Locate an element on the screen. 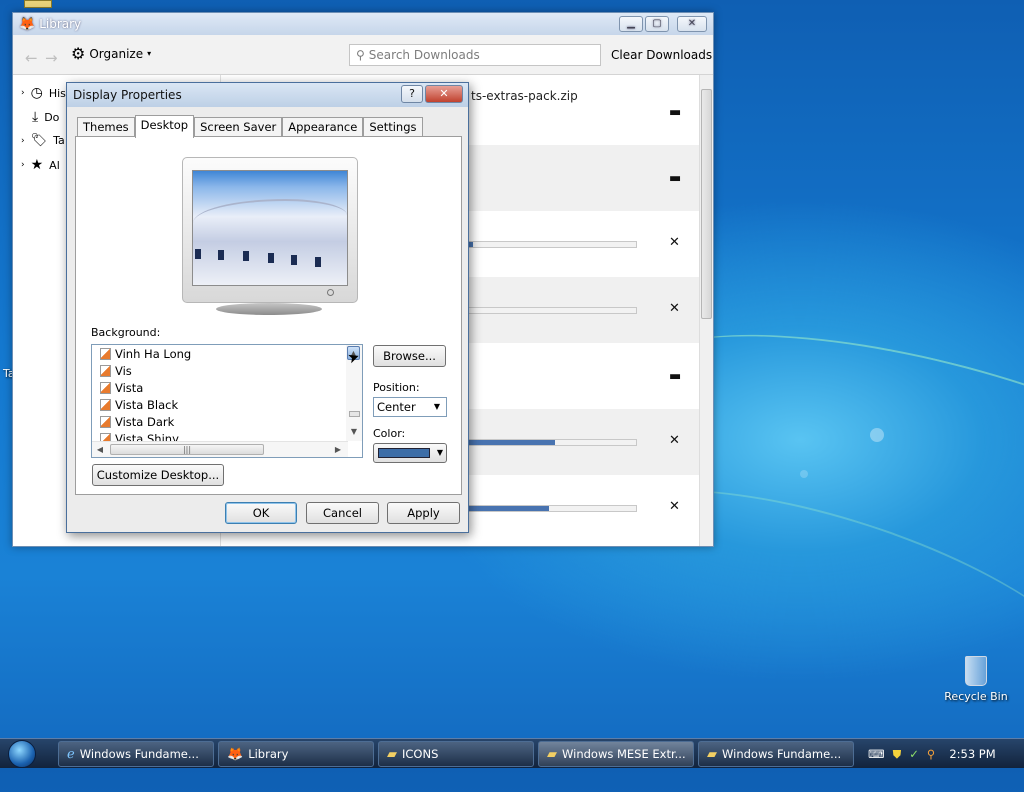  color-picker-button: ▼ is located at coordinates (410, 453).